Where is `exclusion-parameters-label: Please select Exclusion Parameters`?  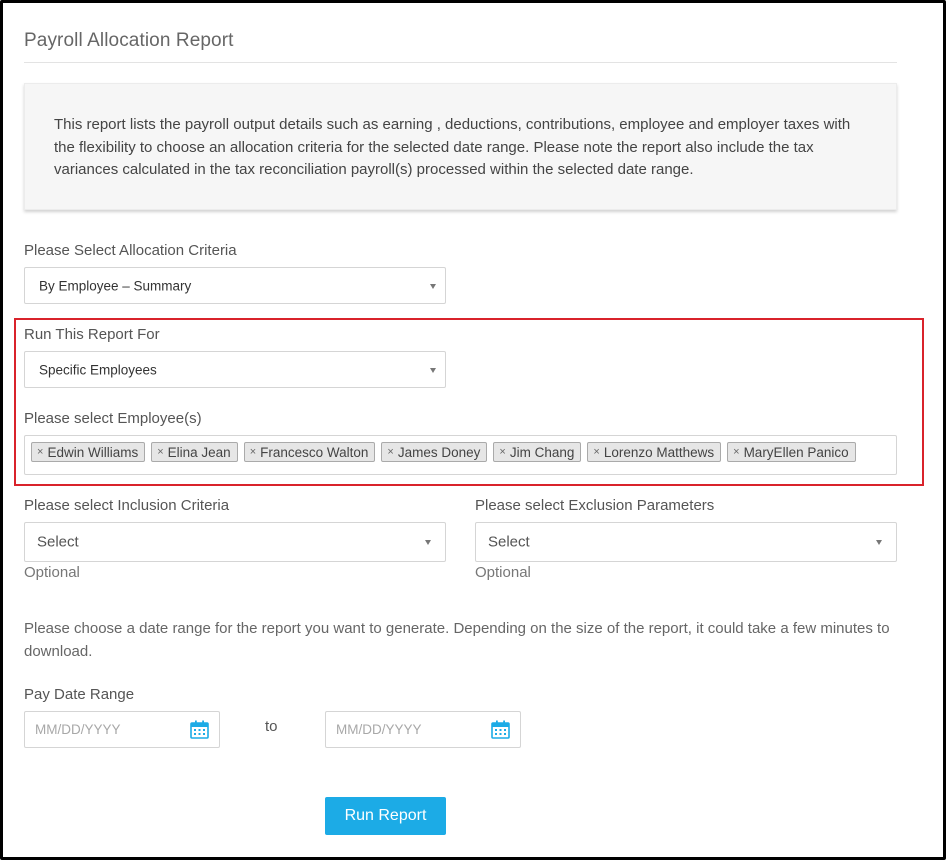 exclusion-parameters-label: Please select Exclusion Parameters is located at coordinates (595, 505).